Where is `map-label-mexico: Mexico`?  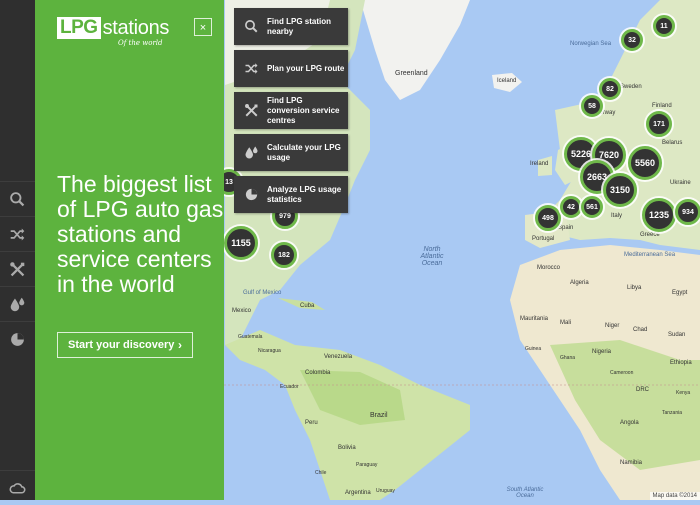
map-label-mexico: Mexico is located at coordinates (242, 311).